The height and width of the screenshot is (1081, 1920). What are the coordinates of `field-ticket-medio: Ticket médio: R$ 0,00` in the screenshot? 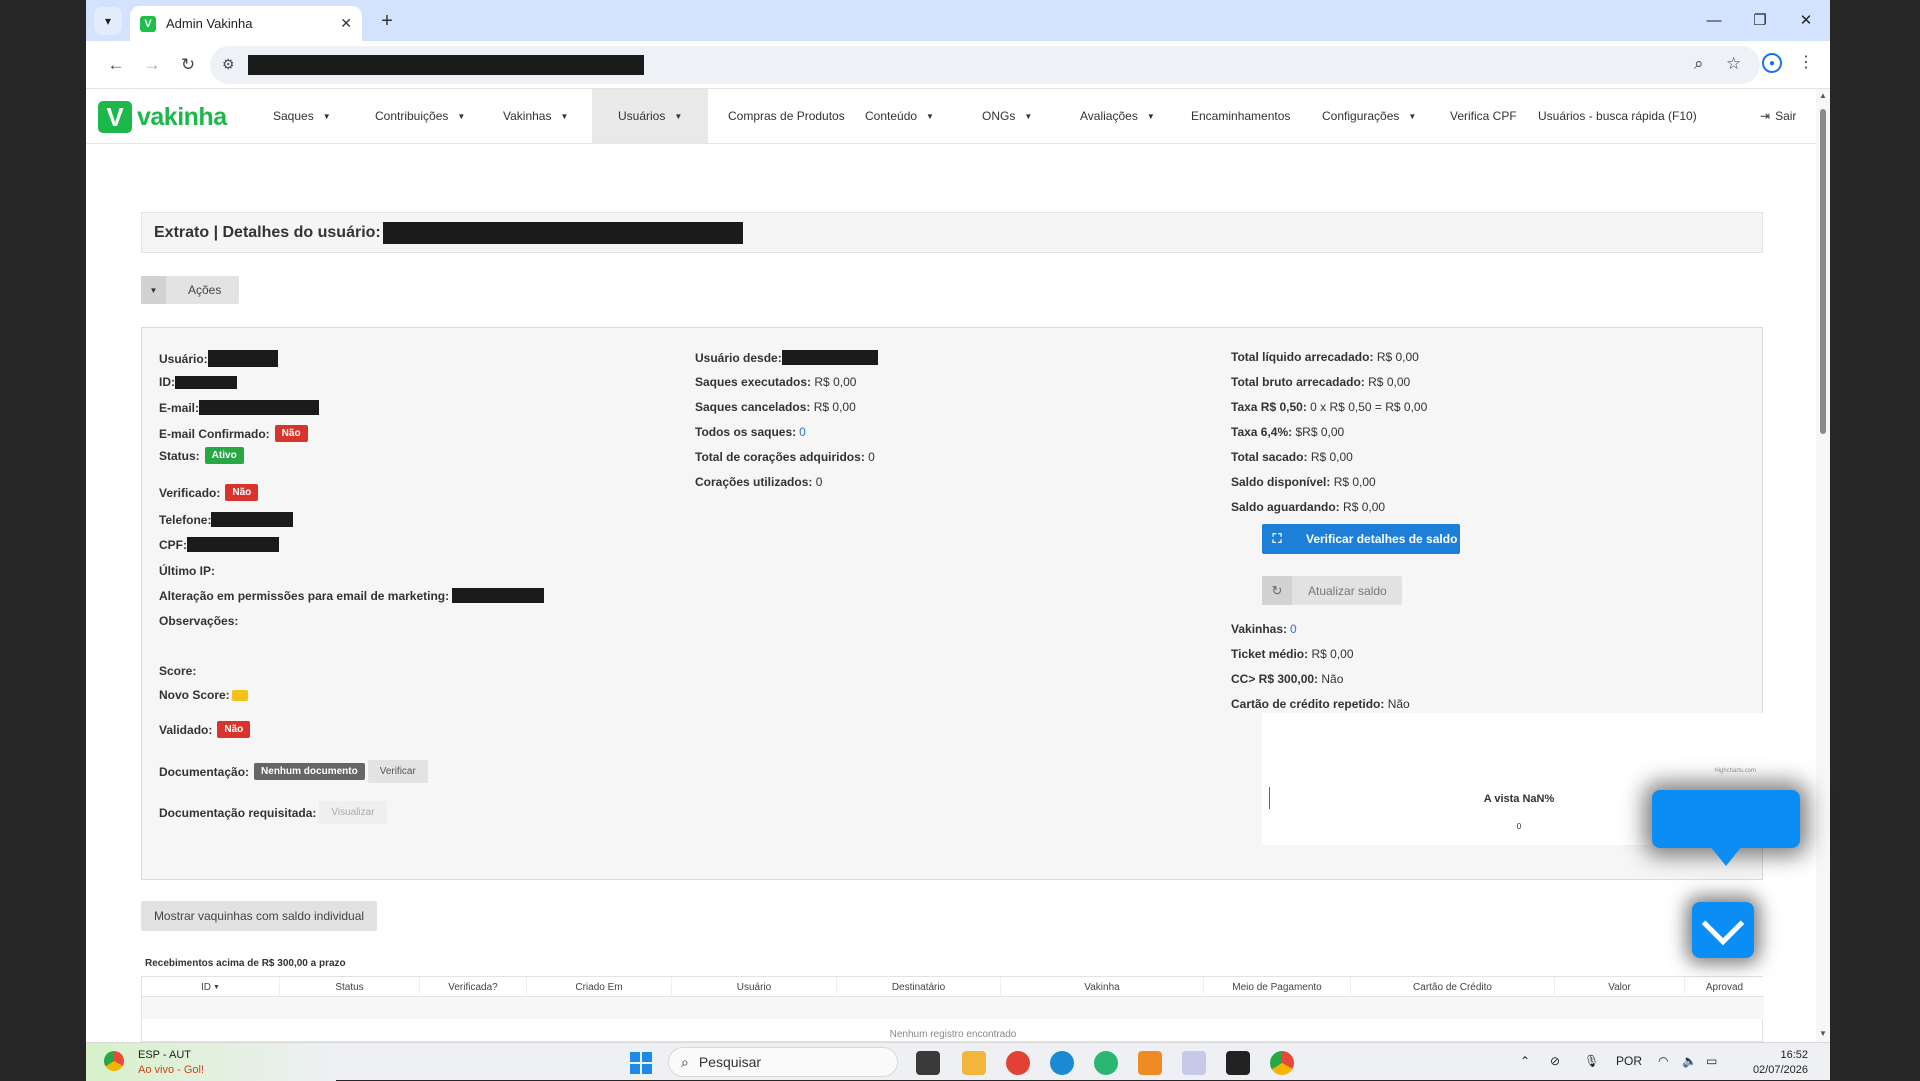 It's located at (1292, 654).